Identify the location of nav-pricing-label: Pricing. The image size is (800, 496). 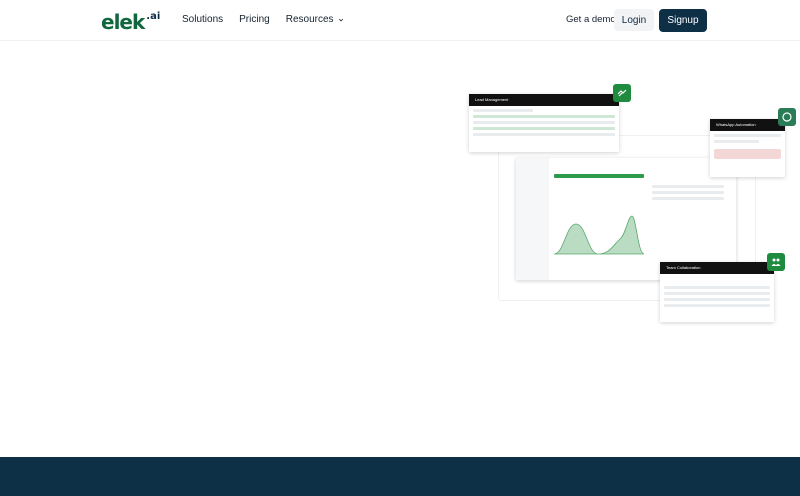
(254, 19).